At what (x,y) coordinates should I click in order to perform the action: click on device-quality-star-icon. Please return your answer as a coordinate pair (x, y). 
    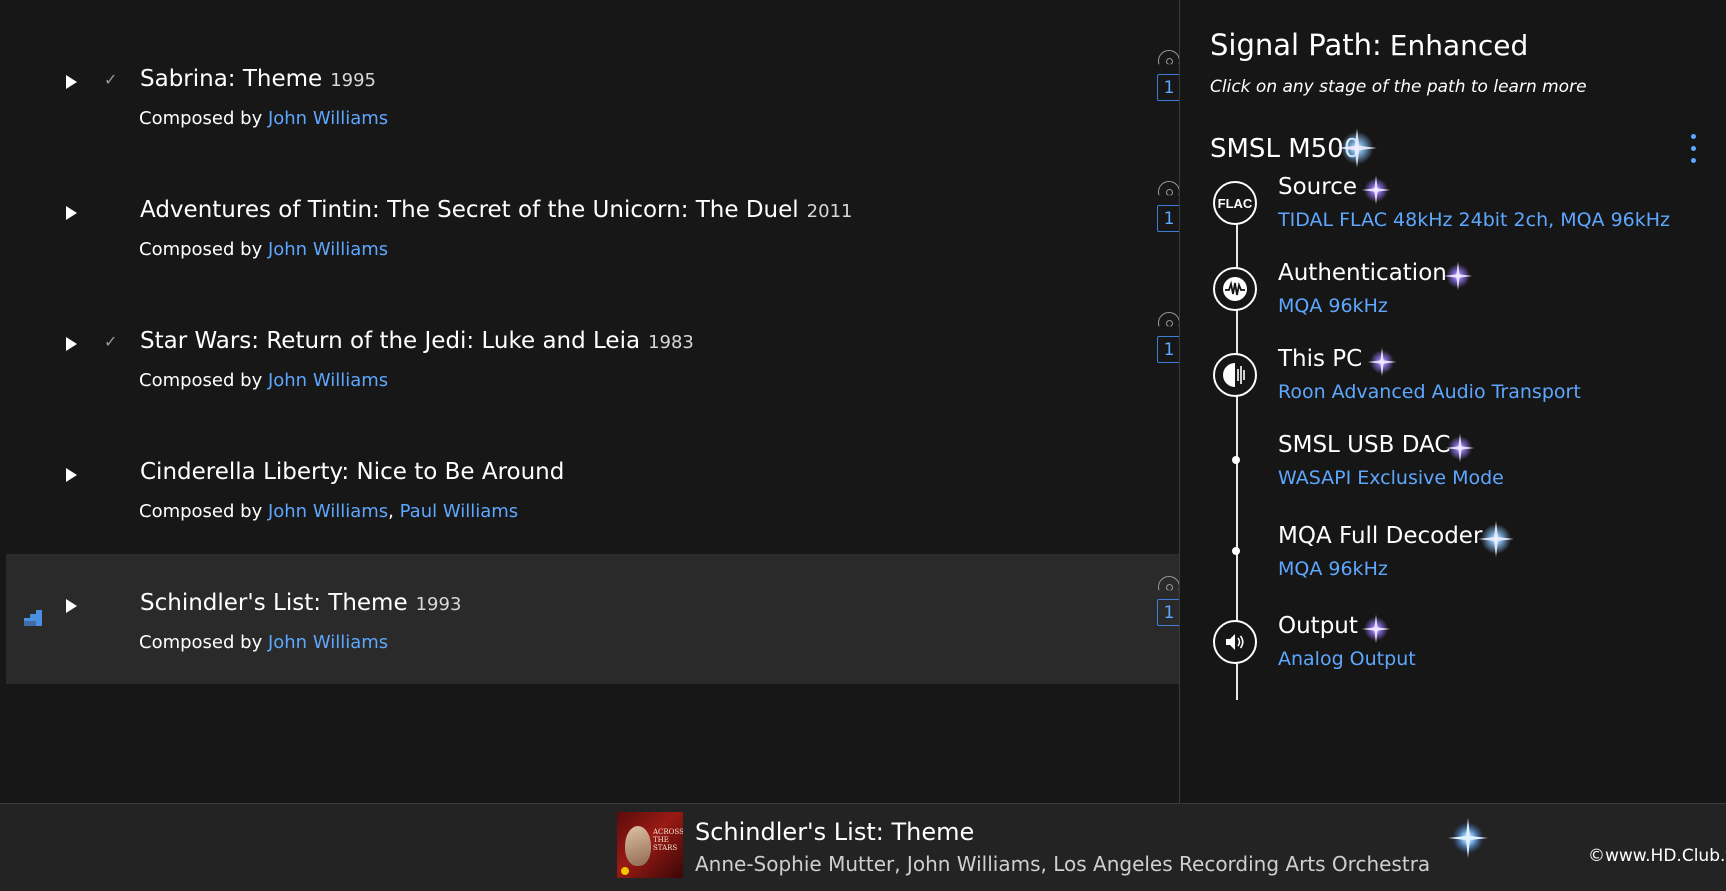
    Looking at the image, I should click on (1357, 148).